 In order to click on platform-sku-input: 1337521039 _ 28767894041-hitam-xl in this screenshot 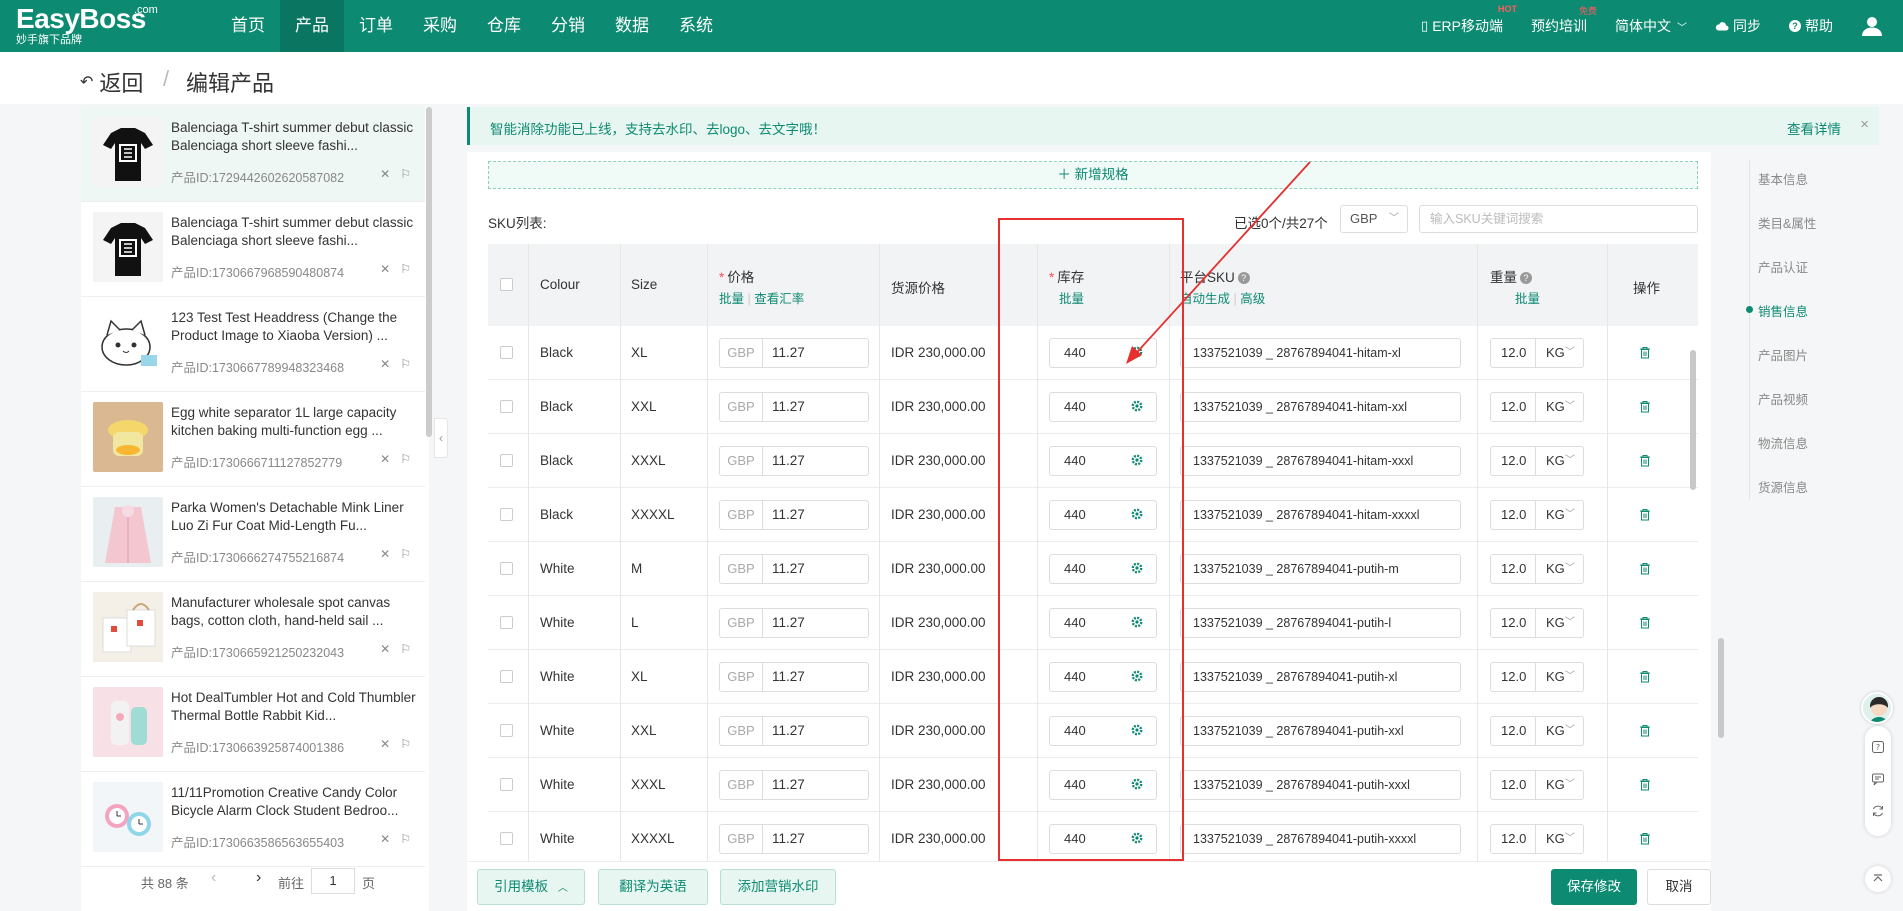, I will do `click(1320, 353)`.